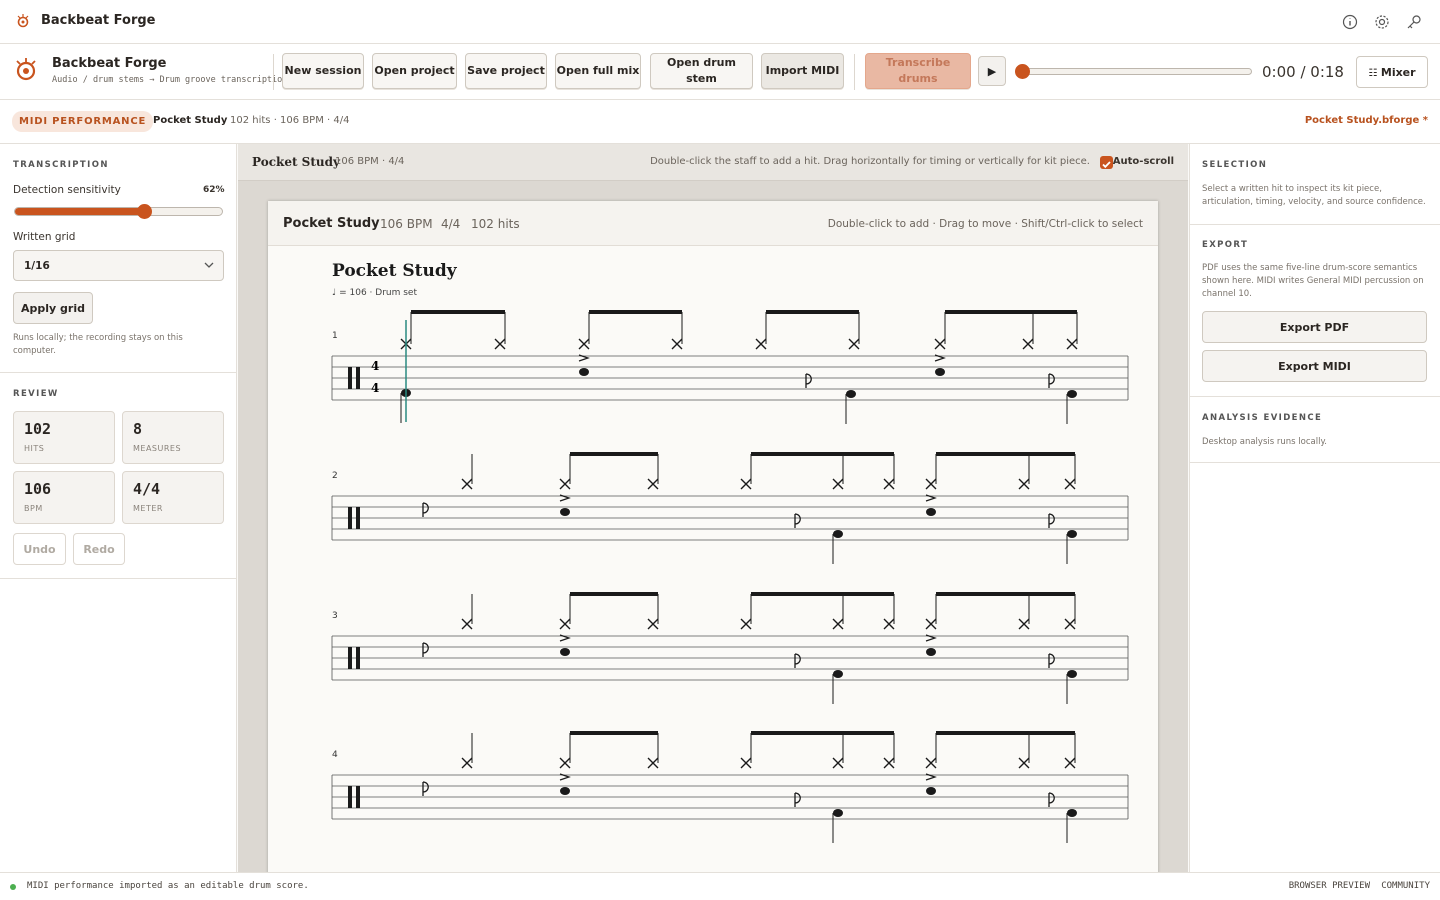 This screenshot has height=900, width=1440. I want to click on autoscroll-label: Auto-scroll, so click(1143, 161).